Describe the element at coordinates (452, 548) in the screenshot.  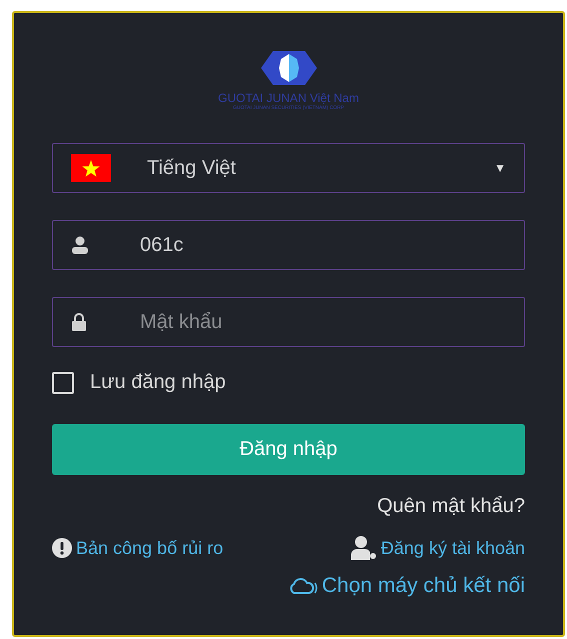
I see `register-link: Đăng ký tài khoản` at that location.